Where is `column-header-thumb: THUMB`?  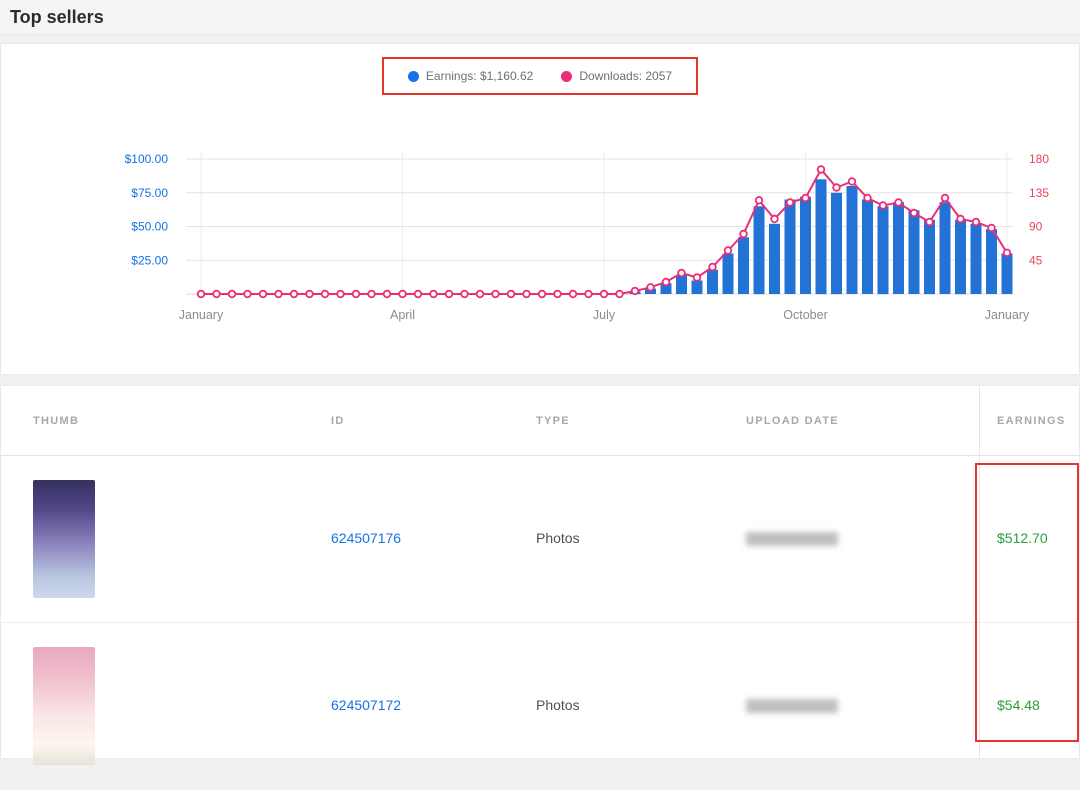 column-header-thumb: THUMB is located at coordinates (56, 420).